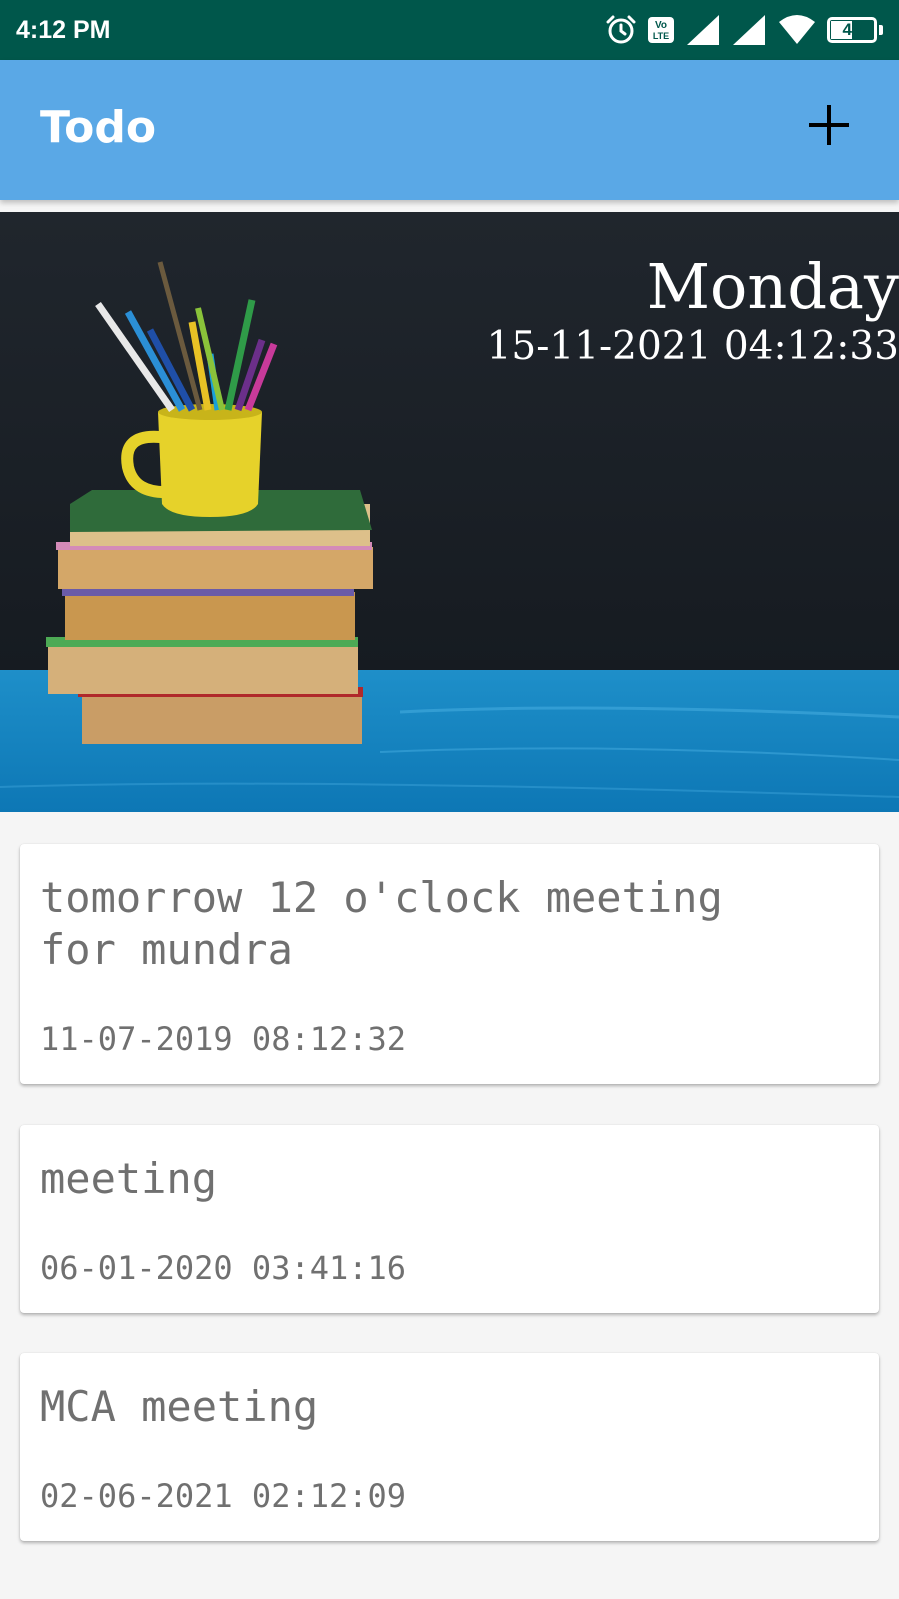 Image resolution: width=899 pixels, height=1599 pixels. Describe the element at coordinates (772, 286) in the screenshot. I see `current-day: Monday` at that location.